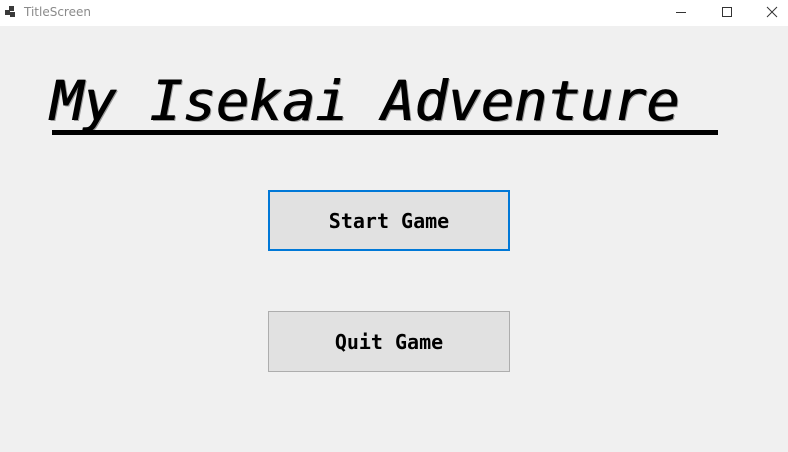 Image resolution: width=788 pixels, height=452 pixels. I want to click on close-button, so click(768, 12).